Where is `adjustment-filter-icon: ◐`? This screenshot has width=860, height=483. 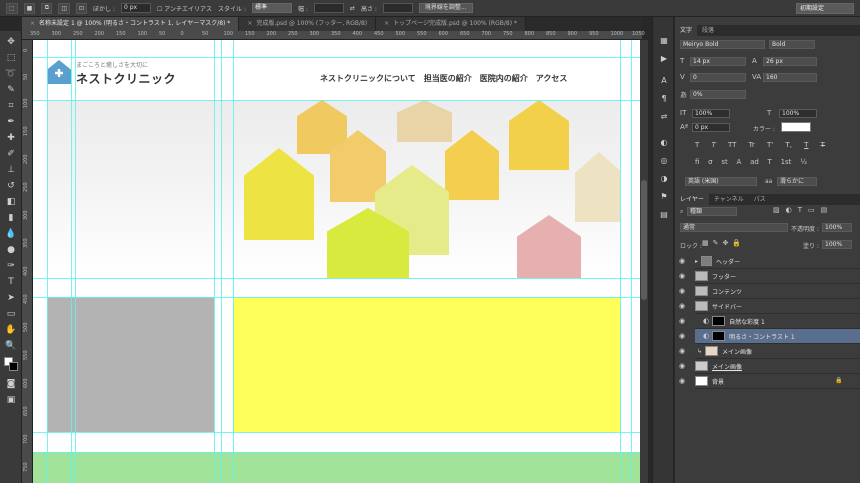 adjustment-filter-icon: ◐ is located at coordinates (789, 210).